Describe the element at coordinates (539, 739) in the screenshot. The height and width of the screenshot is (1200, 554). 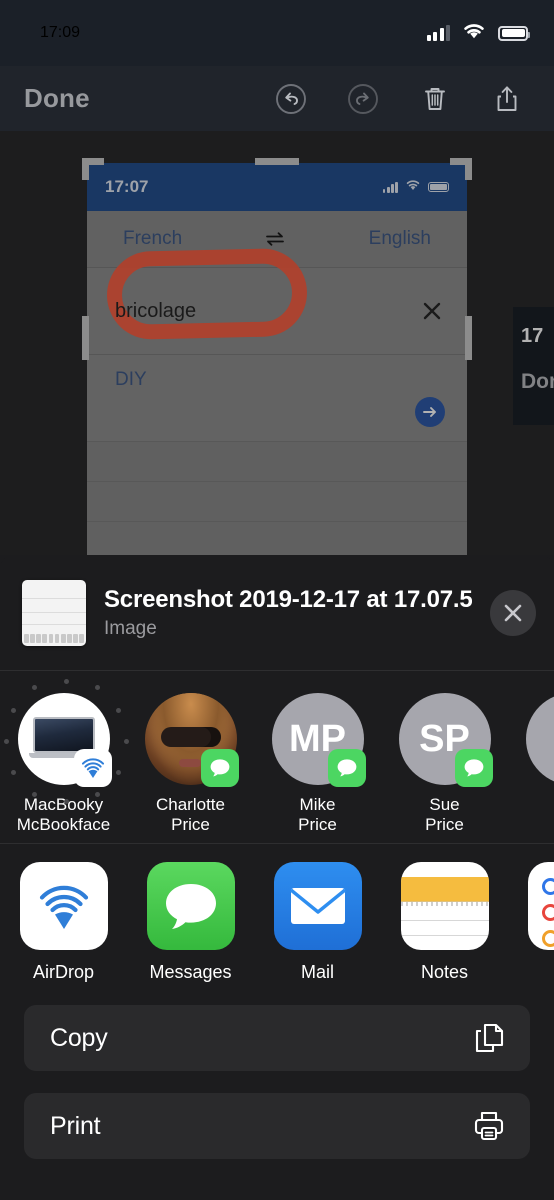
I see `avatar-initials: R` at that location.